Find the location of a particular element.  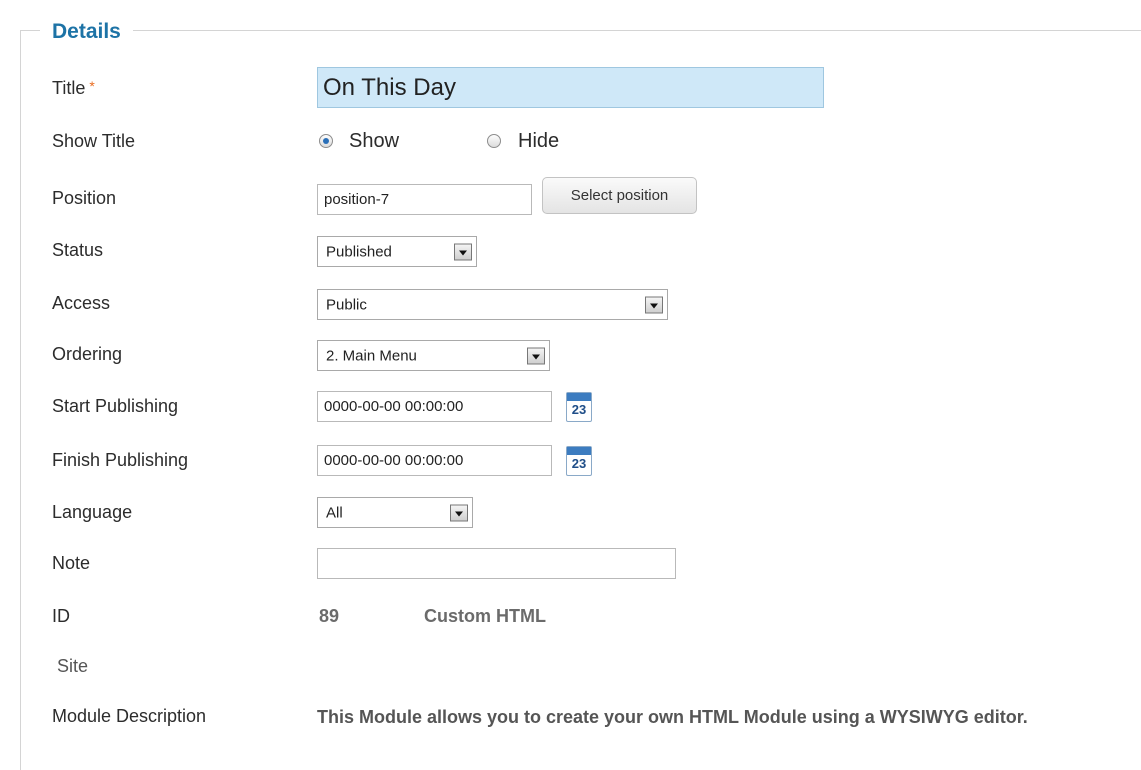

finish-publishing-input: 0000-00-00 00:00:00 is located at coordinates (434, 460).